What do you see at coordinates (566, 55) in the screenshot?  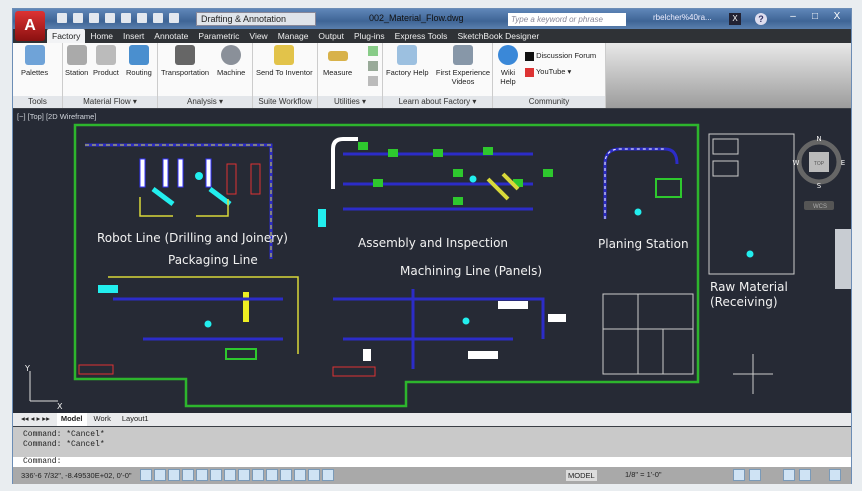 I see `button-label: Discussion Forum` at bounding box center [566, 55].